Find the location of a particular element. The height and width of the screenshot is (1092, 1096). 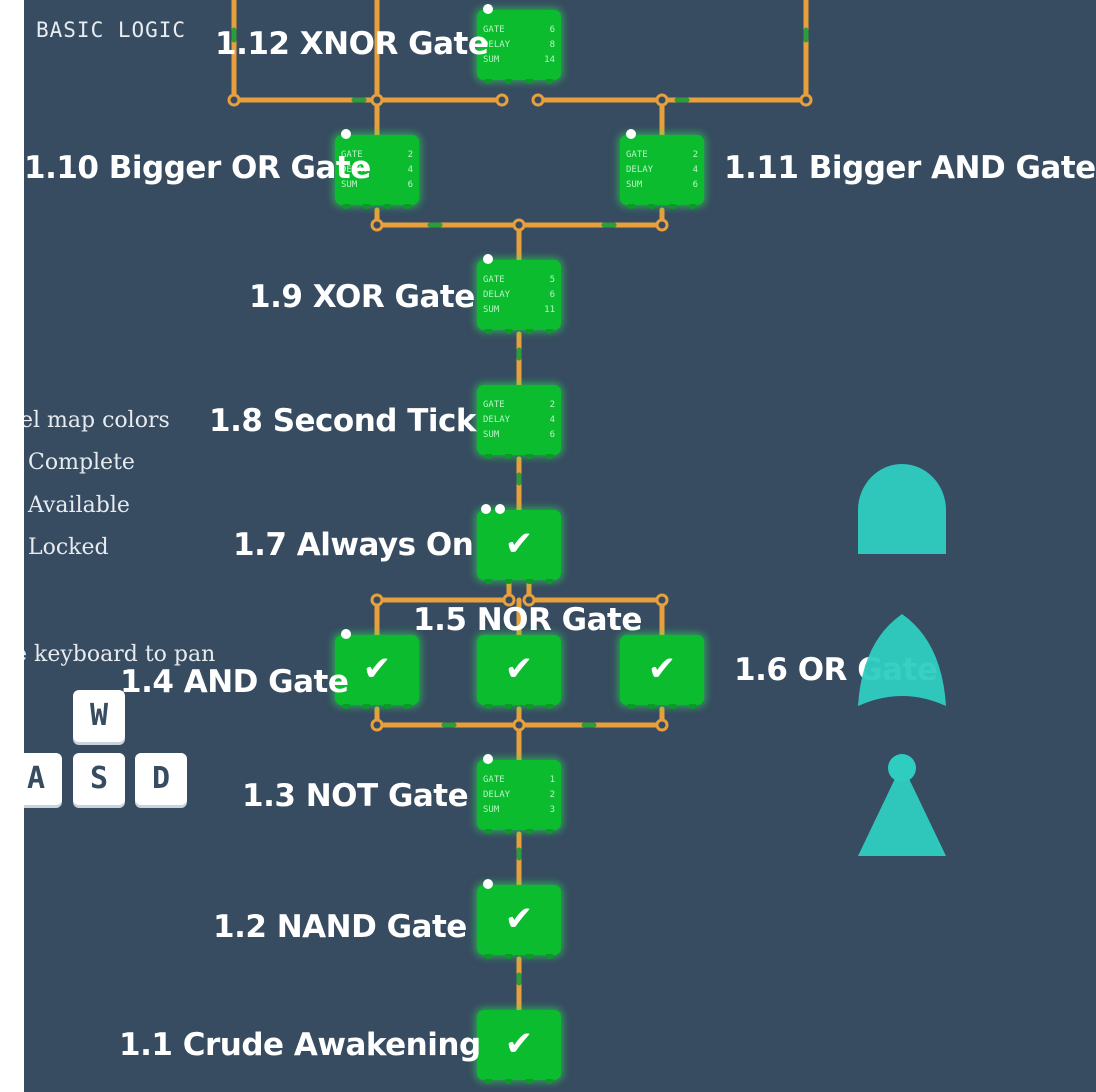

delay-count: 6 is located at coordinates (552, 295).